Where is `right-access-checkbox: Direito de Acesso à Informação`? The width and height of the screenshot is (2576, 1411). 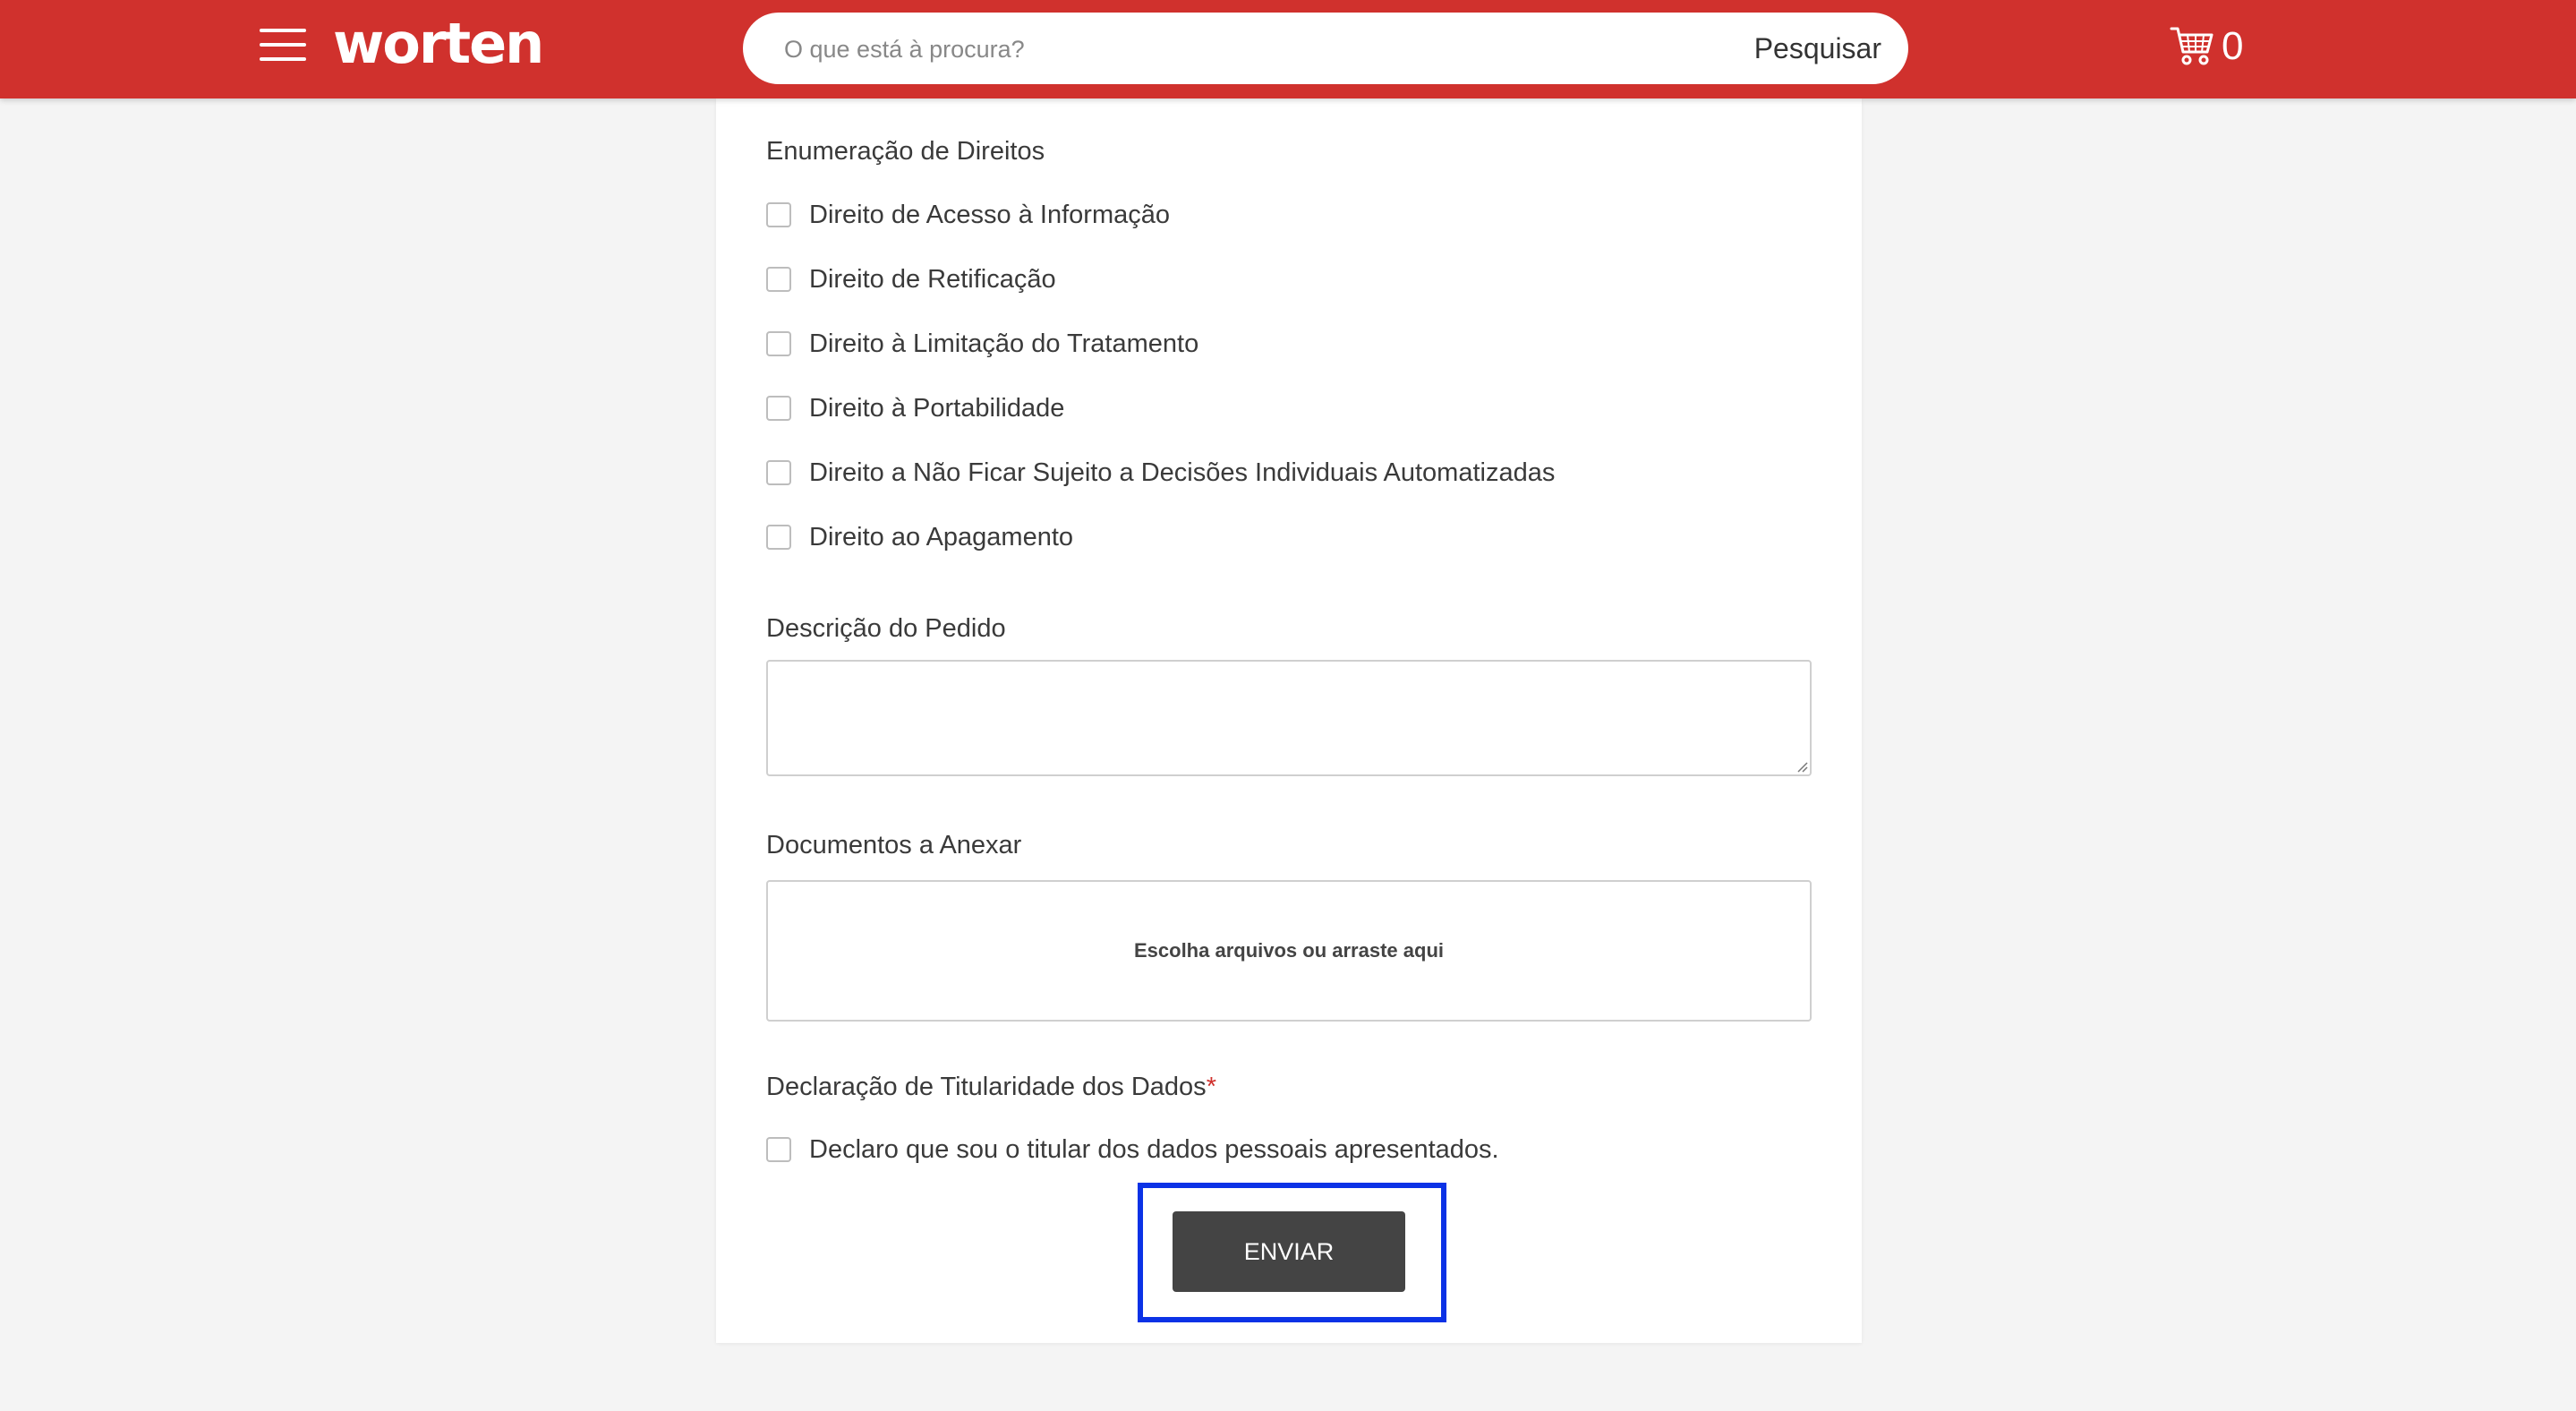
right-access-checkbox: Direito de Acesso à Informação is located at coordinates (968, 215).